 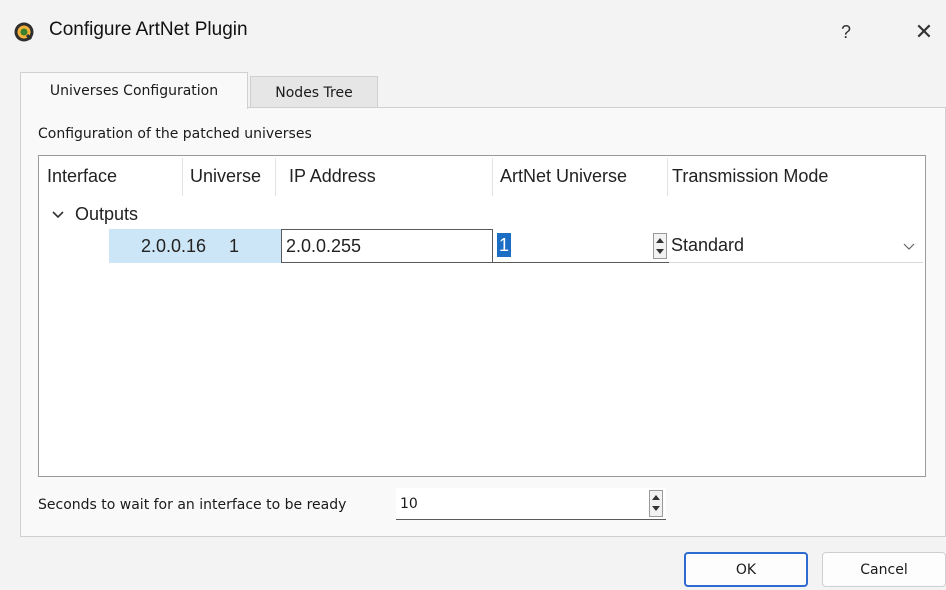 What do you see at coordinates (581, 246) in the screenshot?
I see `artnet-universe-spinbox: 1` at bounding box center [581, 246].